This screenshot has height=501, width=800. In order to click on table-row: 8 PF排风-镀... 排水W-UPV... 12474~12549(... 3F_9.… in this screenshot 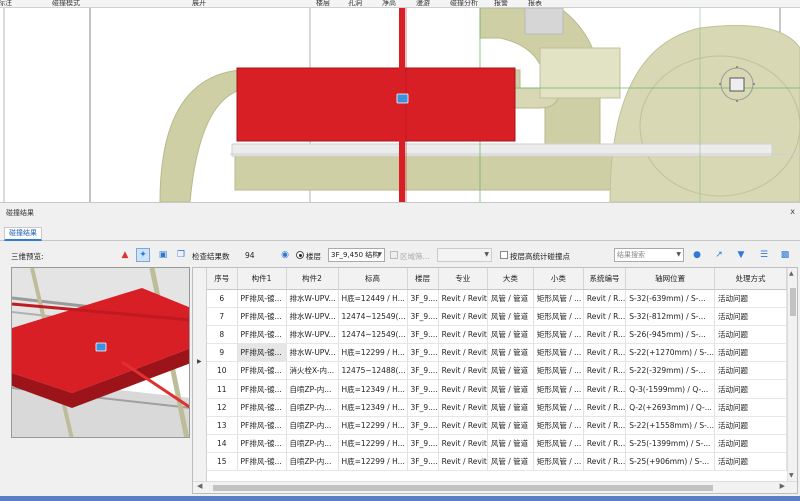, I will do `click(497, 335)`.